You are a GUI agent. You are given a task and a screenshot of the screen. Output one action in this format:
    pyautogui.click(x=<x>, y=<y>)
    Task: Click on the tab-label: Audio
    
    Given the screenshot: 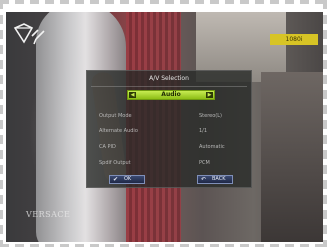 What is the action you would take?
    pyautogui.click(x=171, y=94)
    